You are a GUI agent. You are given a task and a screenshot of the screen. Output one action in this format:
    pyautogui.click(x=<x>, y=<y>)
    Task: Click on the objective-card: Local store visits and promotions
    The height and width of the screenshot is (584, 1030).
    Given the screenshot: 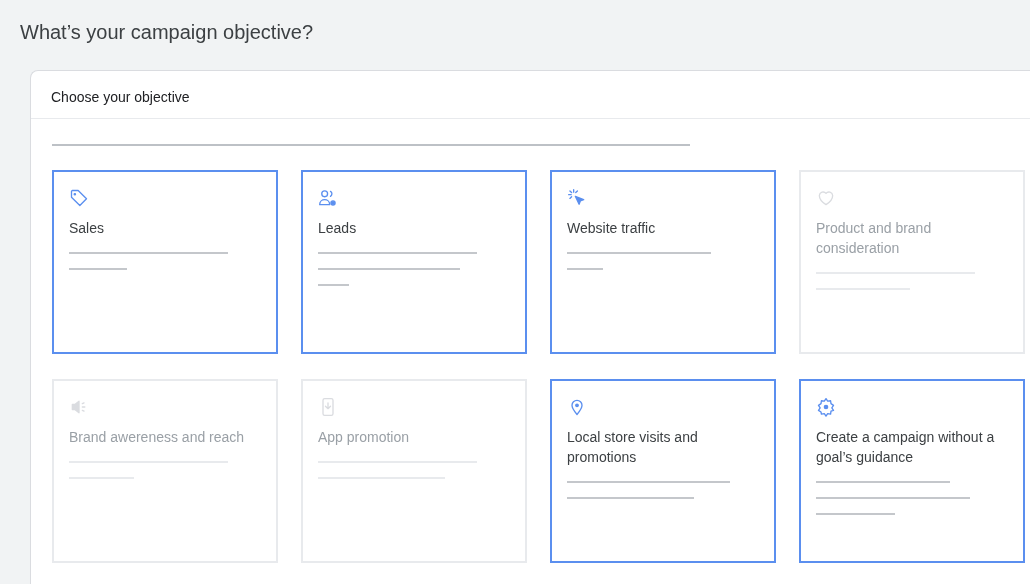 What is the action you would take?
    pyautogui.click(x=663, y=471)
    